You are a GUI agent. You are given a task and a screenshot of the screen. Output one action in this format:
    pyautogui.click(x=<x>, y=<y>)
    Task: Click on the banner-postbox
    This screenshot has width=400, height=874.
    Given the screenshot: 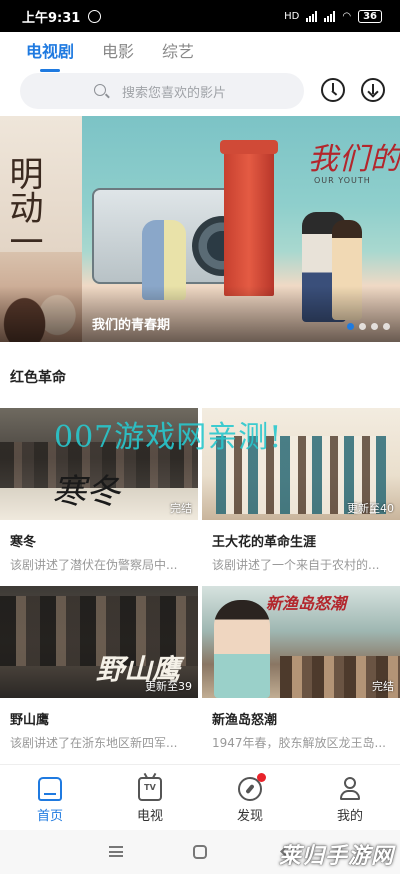 What is the action you would take?
    pyautogui.click(x=249, y=218)
    